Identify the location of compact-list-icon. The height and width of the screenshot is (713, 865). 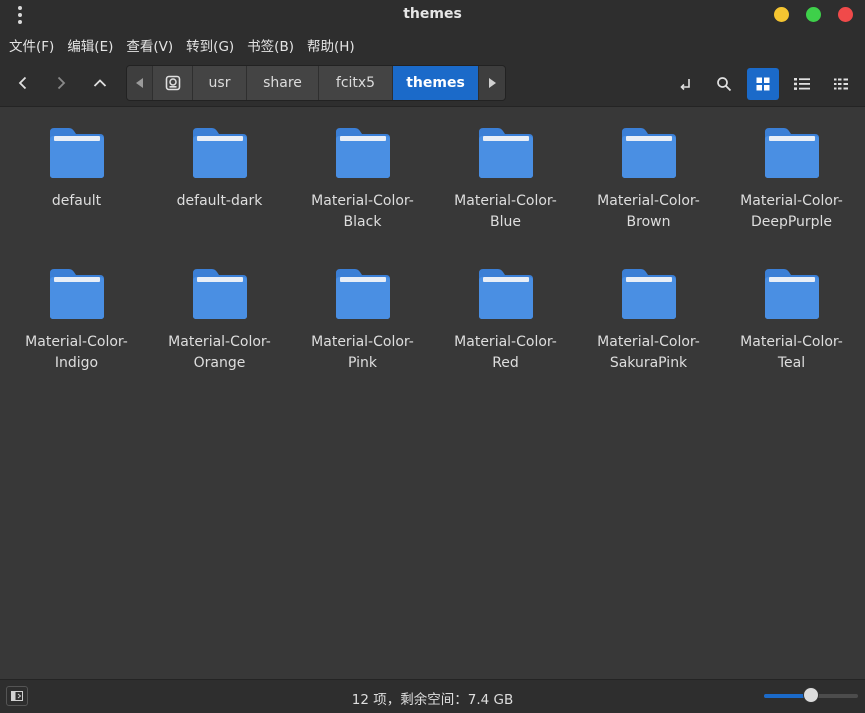
(841, 84).